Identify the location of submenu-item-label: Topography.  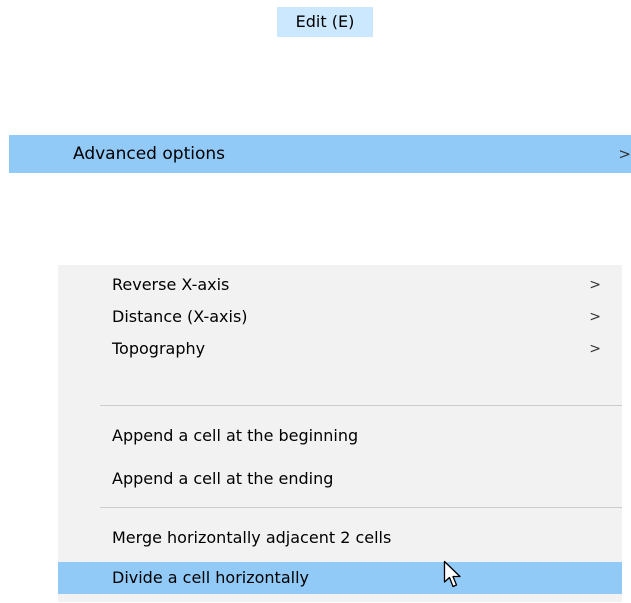
(159, 348).